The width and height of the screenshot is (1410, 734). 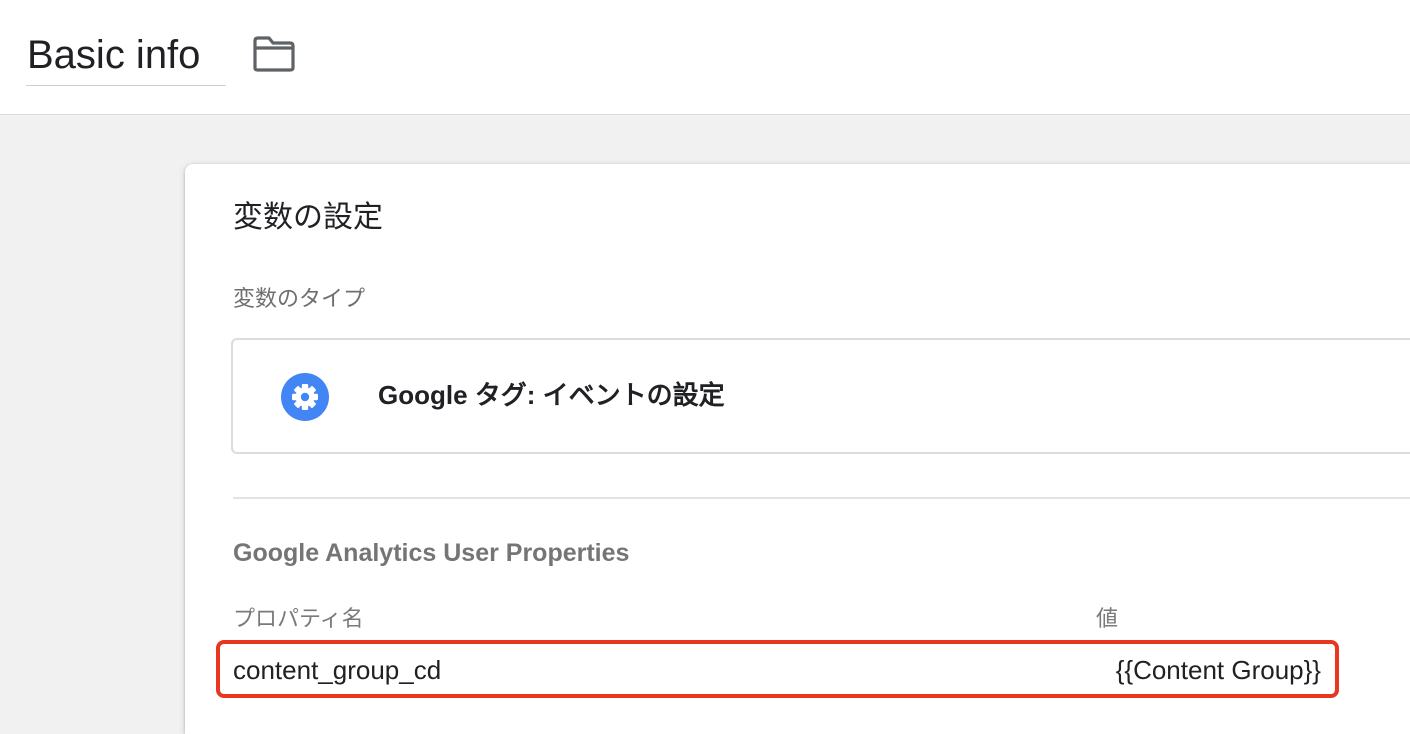 What do you see at coordinates (1218, 670) in the screenshot?
I see `property-value-cell: {{Content Group}}` at bounding box center [1218, 670].